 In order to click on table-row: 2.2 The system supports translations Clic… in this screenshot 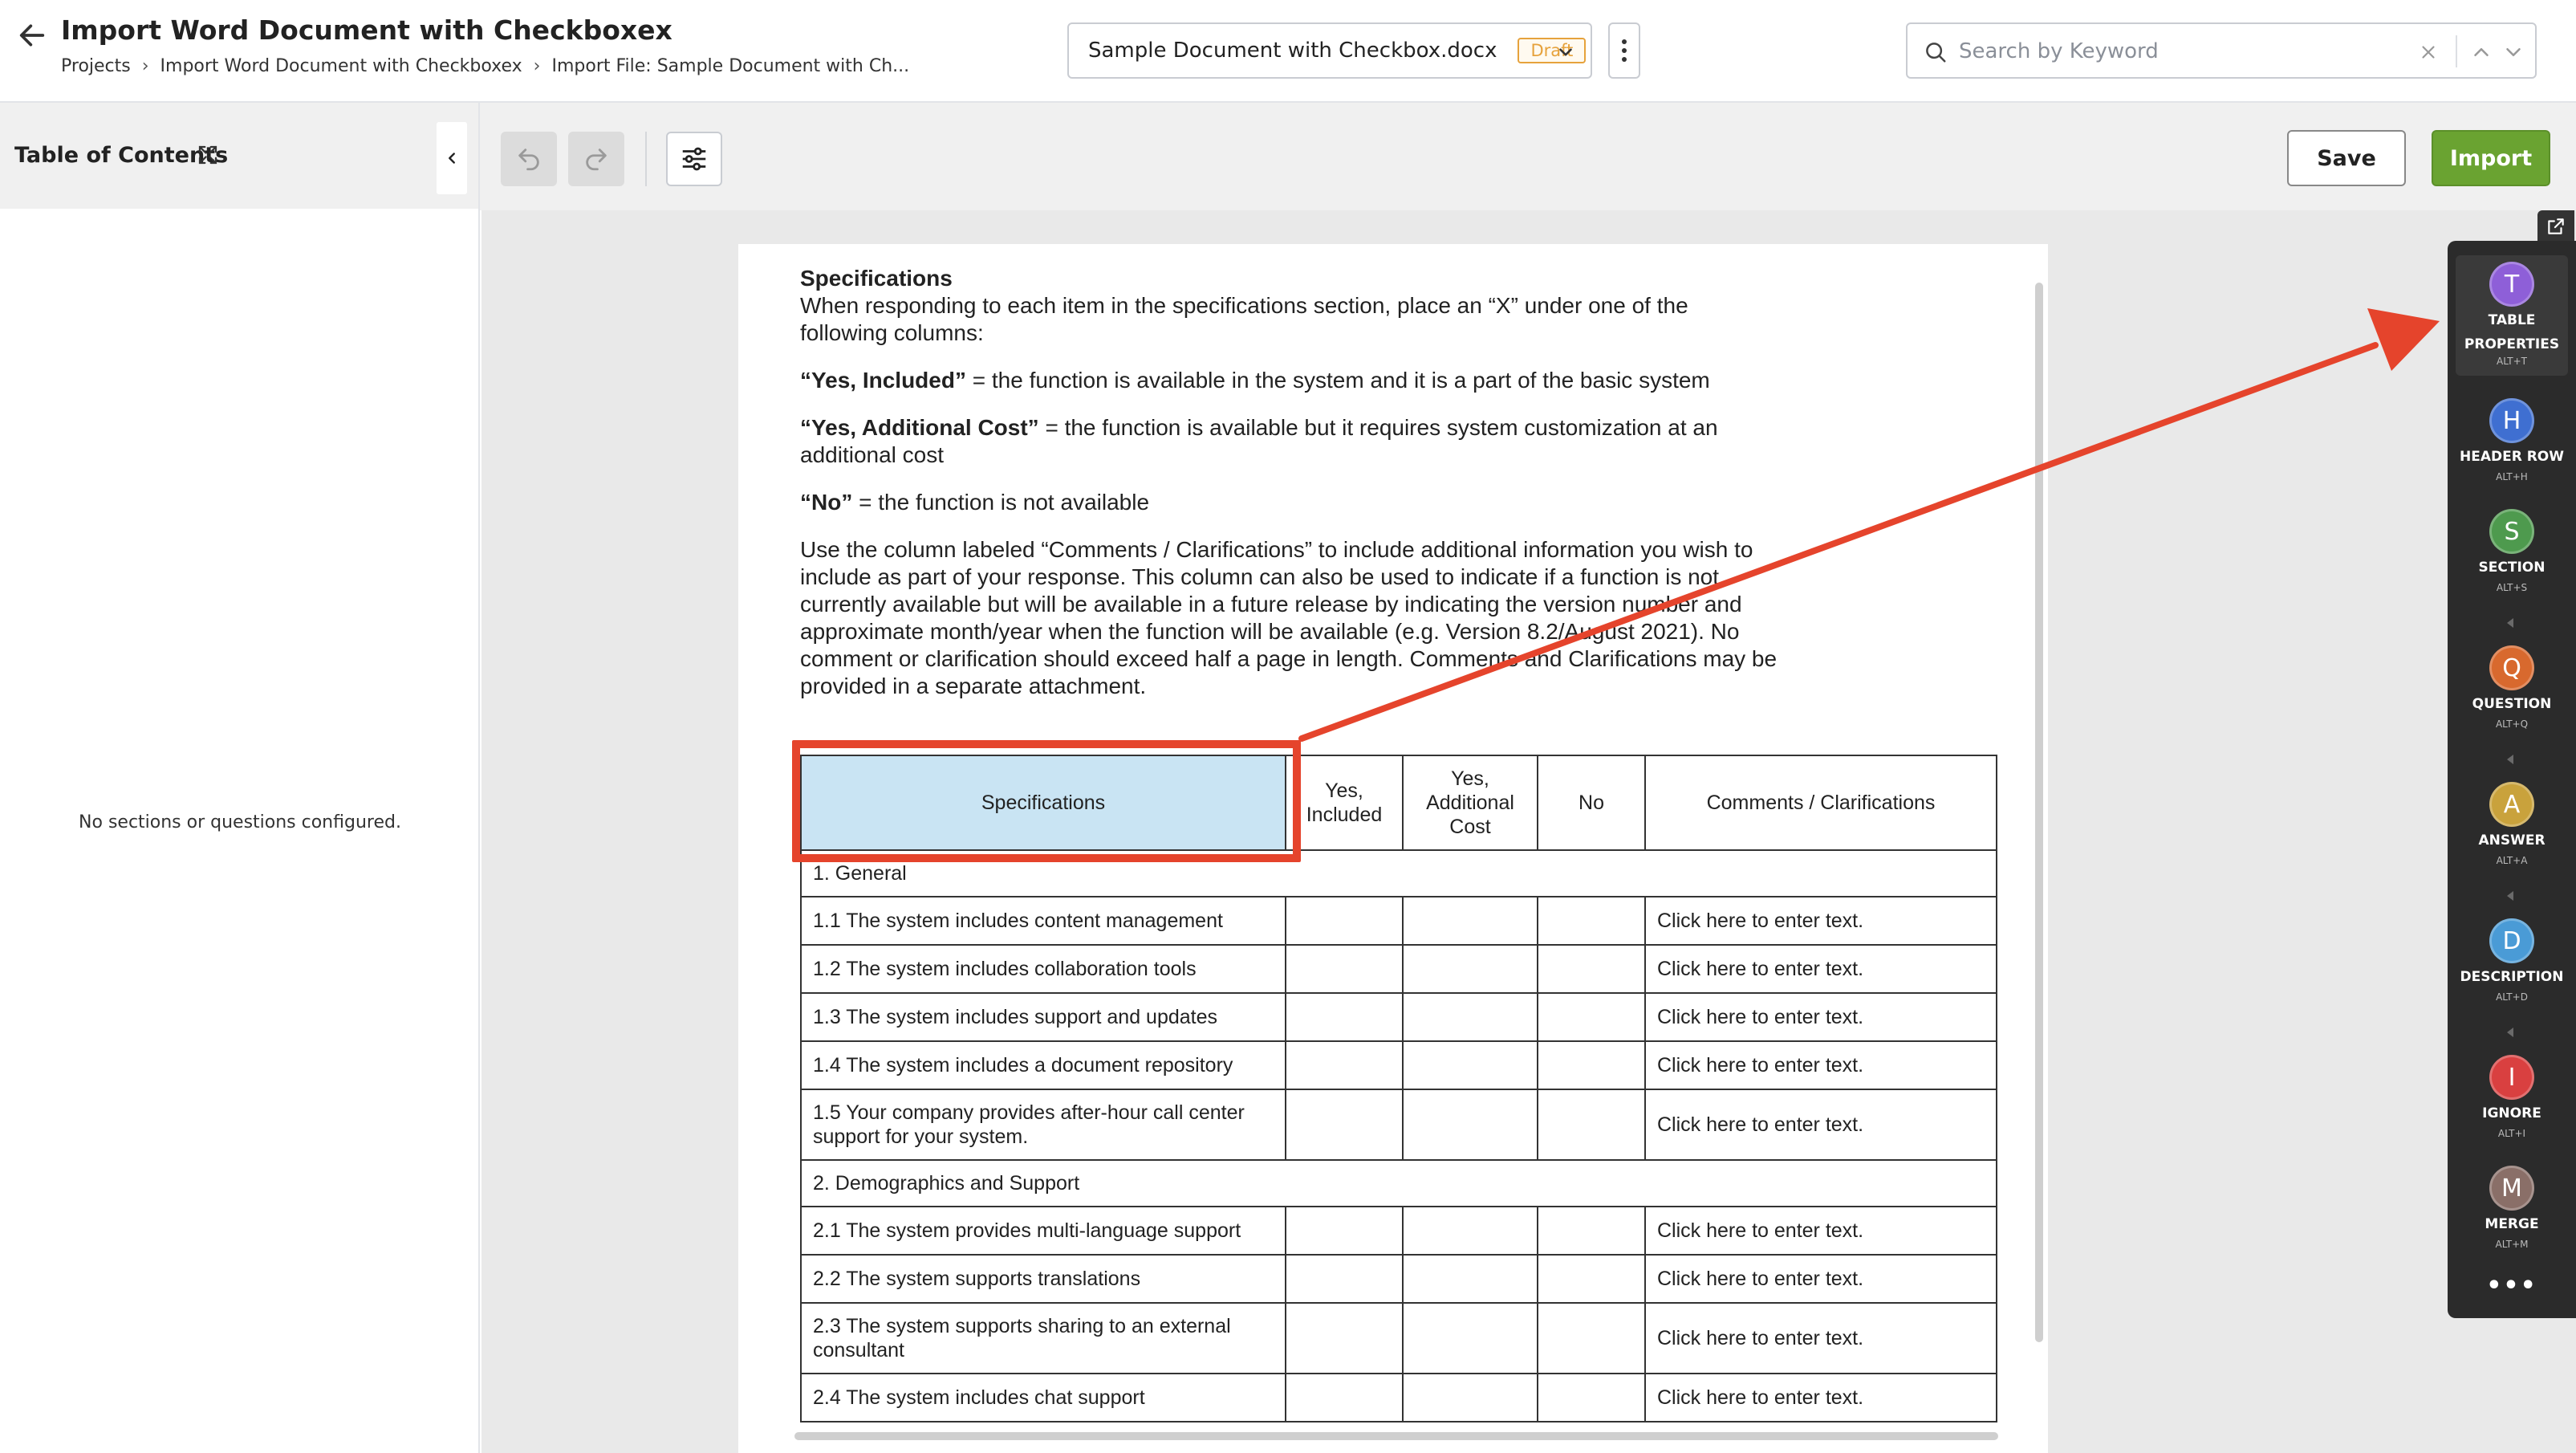, I will do `click(1399, 1279)`.